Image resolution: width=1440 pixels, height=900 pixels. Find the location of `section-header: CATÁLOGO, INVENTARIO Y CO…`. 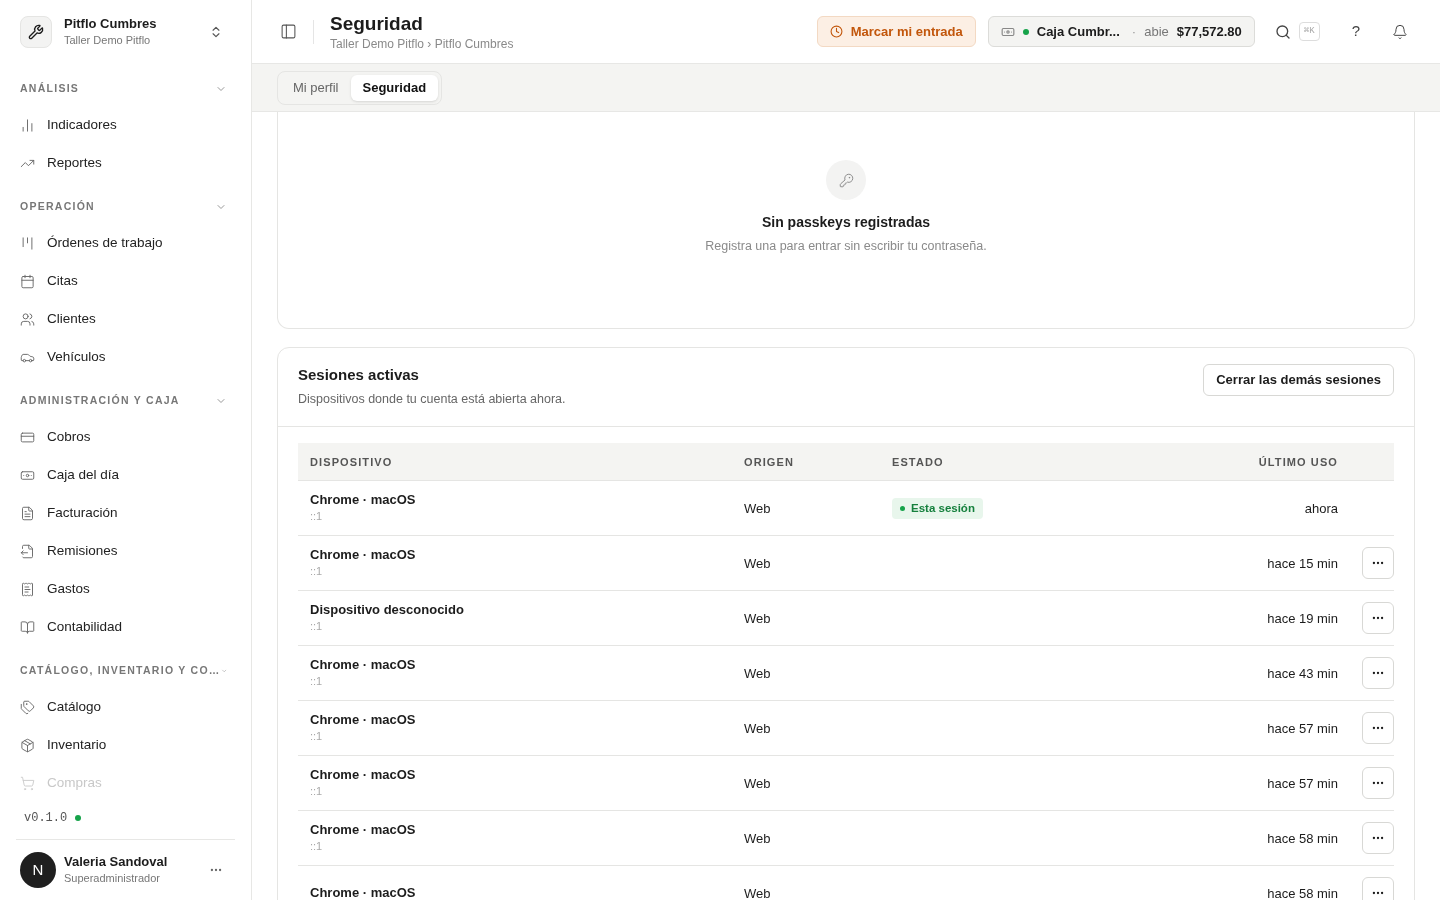

section-header: CATÁLOGO, INVENTARIO Y CO… is located at coordinates (125, 669).